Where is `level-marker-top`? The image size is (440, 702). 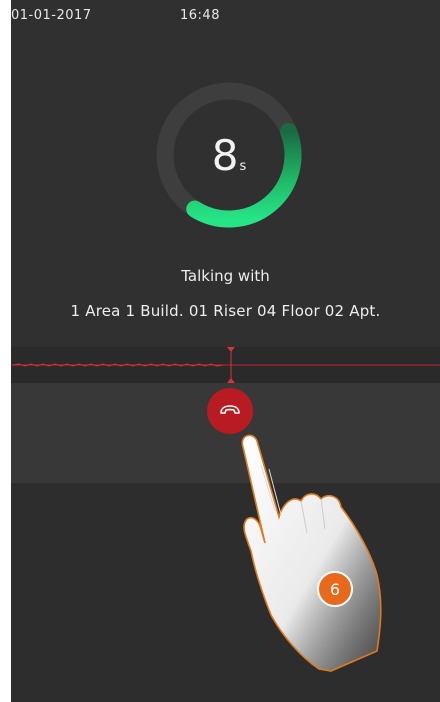
level-marker-top is located at coordinates (231, 349).